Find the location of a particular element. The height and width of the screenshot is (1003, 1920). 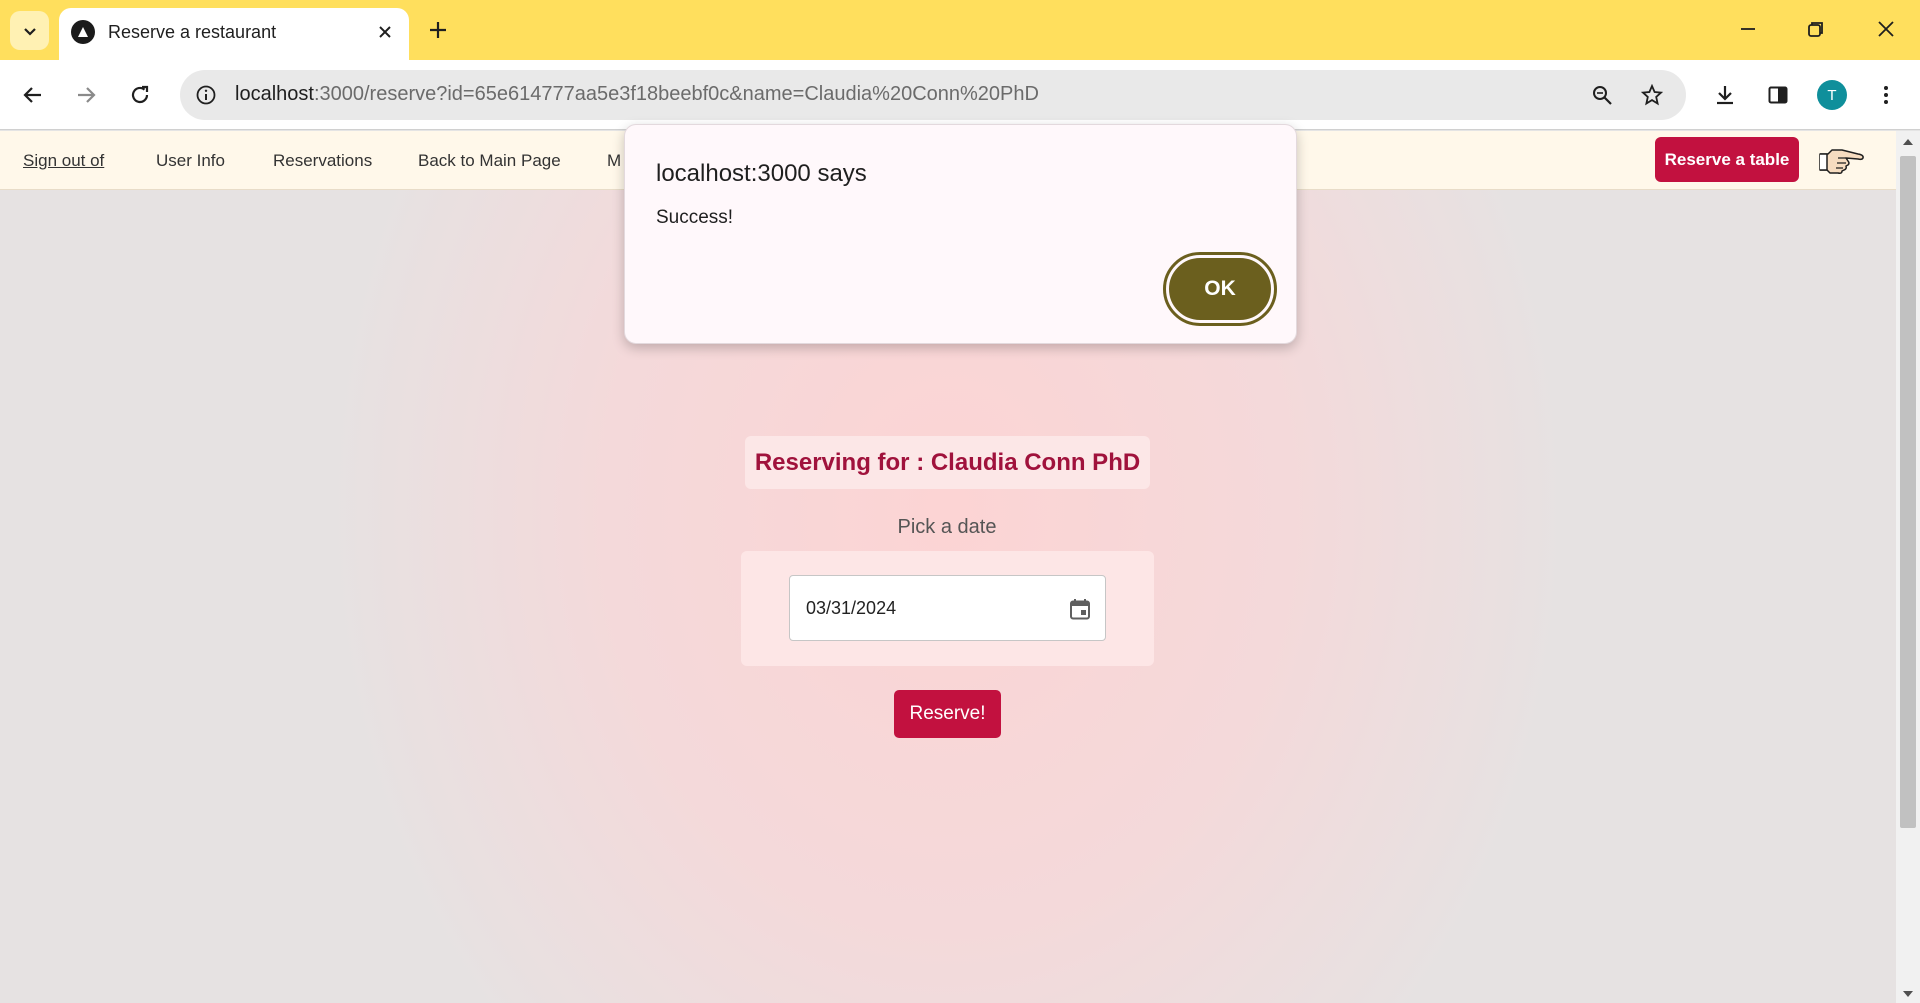

alert-dialog: localhost:3000 says Success! OK is located at coordinates (960, 234).